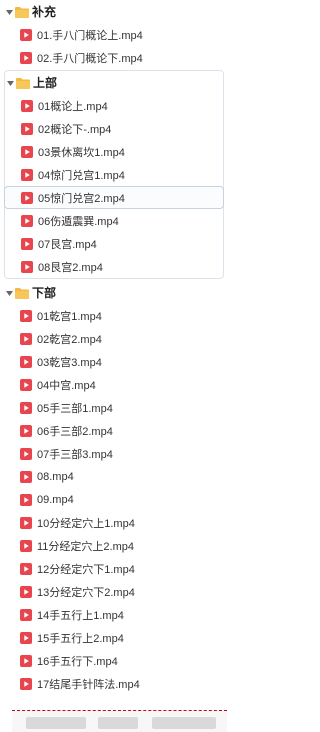 This screenshot has height=732, width=320. I want to click on folder-row: 下部, so click(113, 292).